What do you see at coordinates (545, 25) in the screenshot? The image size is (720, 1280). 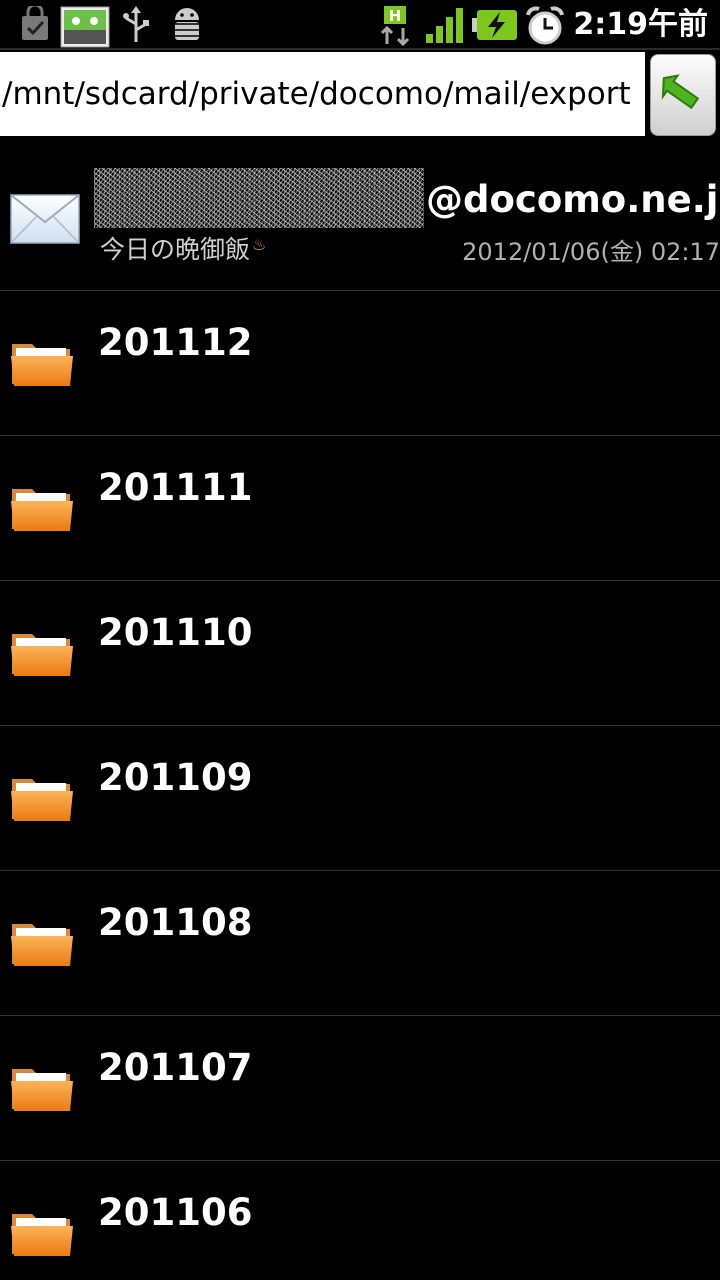 I see `alarm-icon` at bounding box center [545, 25].